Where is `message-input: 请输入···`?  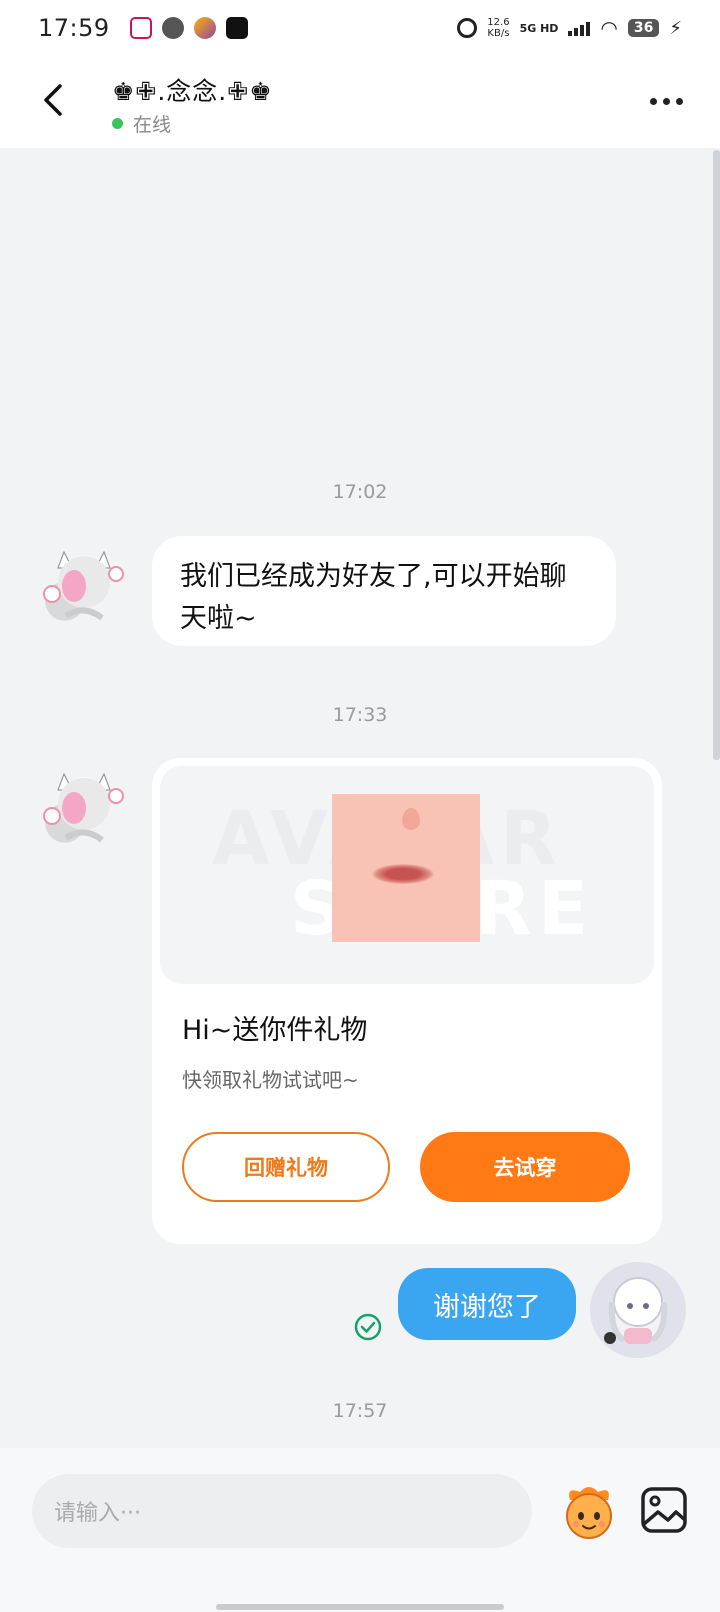
message-input: 请输入··· is located at coordinates (282, 1511).